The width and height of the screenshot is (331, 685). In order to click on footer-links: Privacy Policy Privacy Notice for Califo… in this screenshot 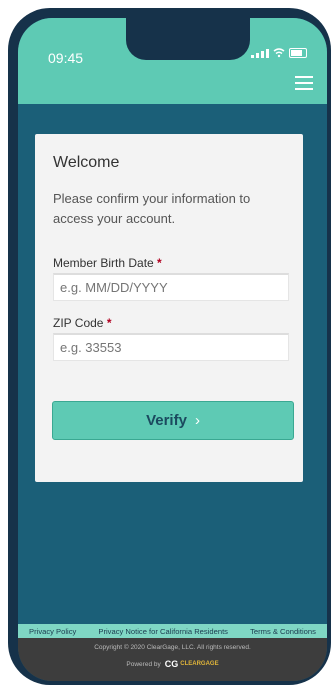, I will do `click(172, 631)`.